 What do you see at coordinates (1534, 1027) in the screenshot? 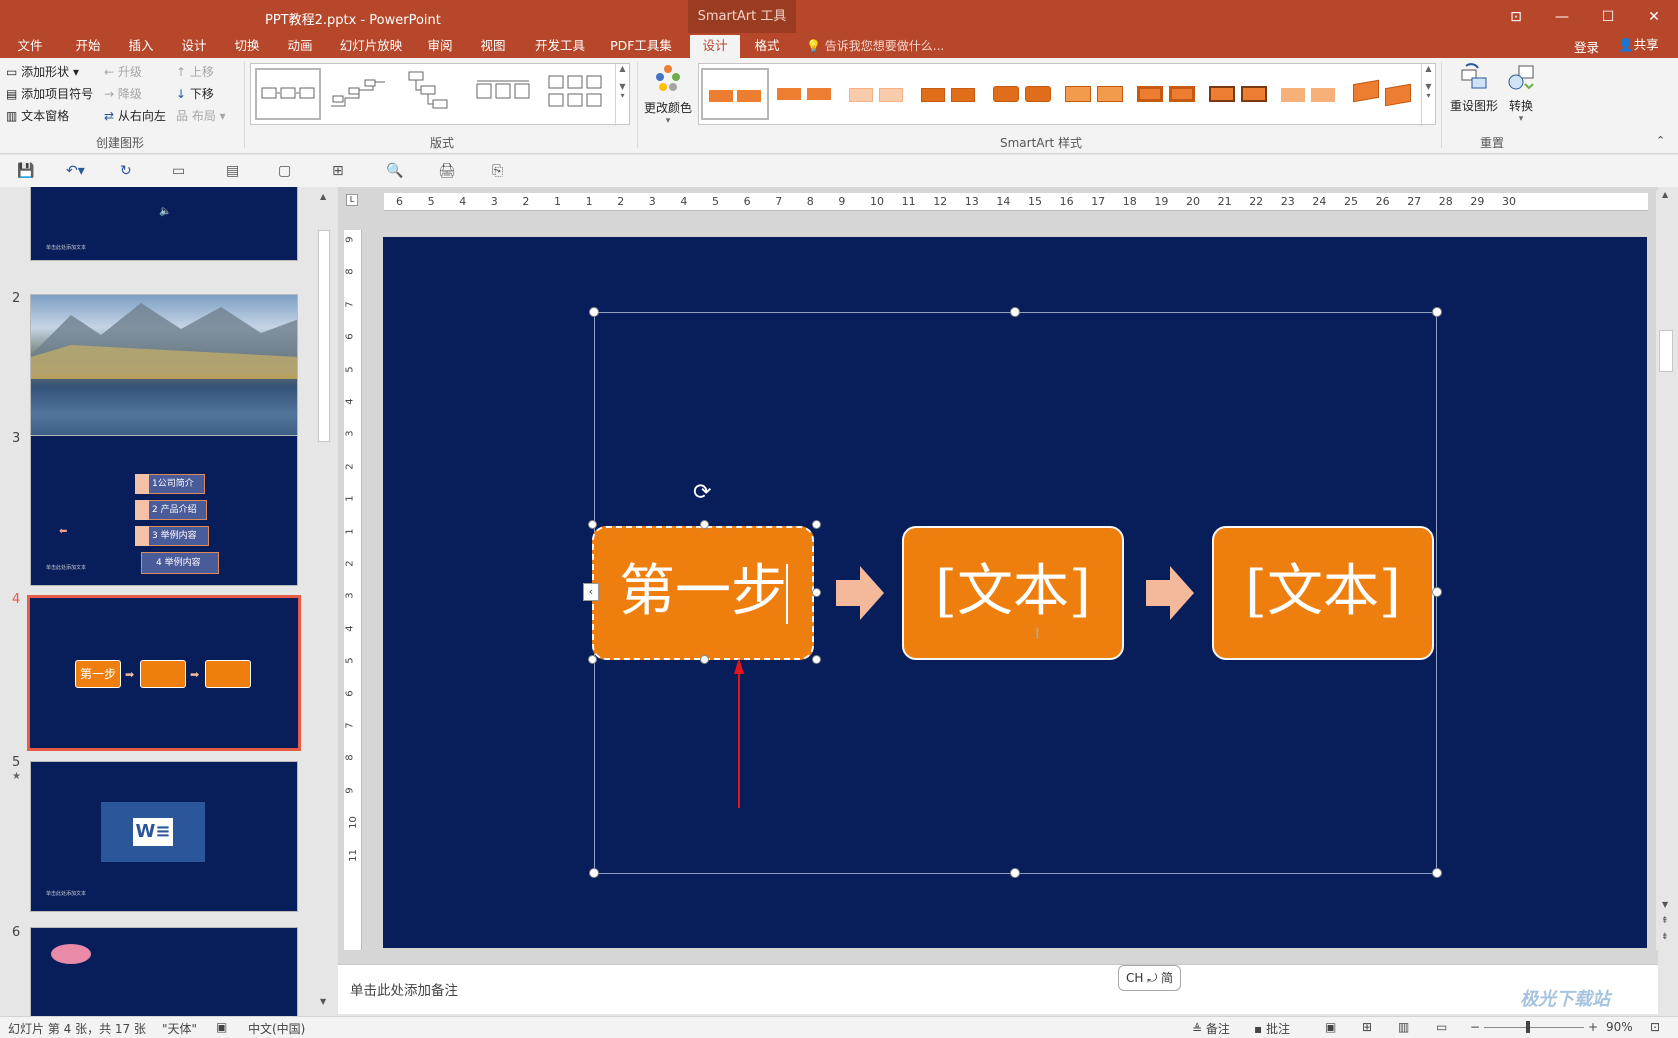
I see `zoom-slider` at bounding box center [1534, 1027].